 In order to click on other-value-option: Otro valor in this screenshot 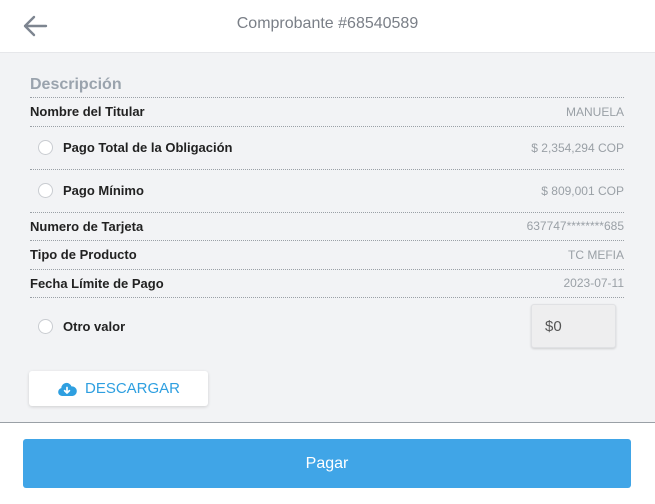, I will do `click(327, 326)`.